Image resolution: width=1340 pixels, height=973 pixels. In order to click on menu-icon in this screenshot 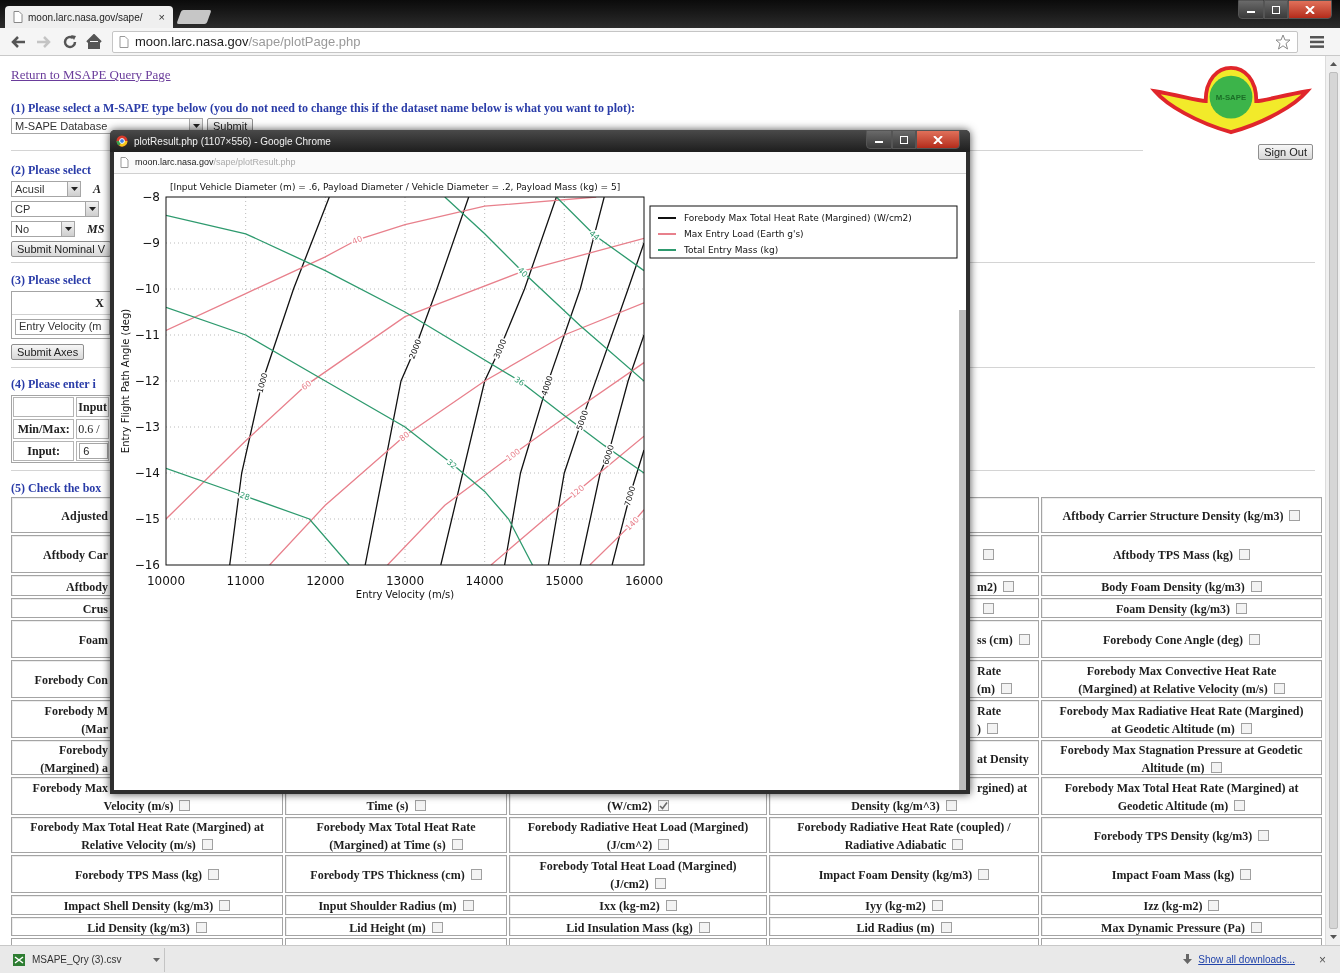, I will do `click(1317, 41)`.